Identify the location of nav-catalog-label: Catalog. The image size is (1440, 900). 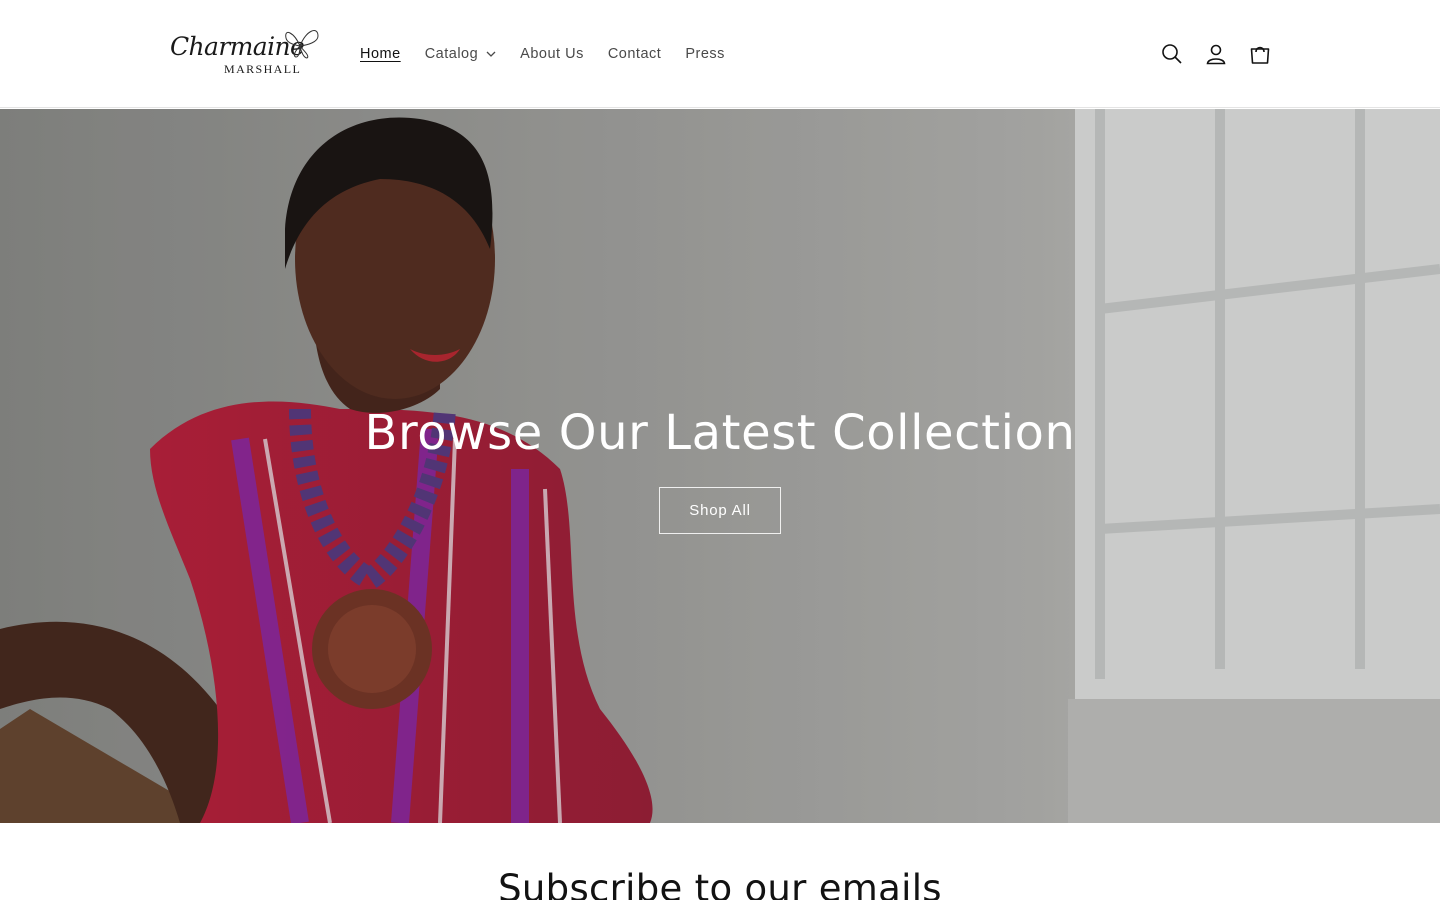
(451, 54).